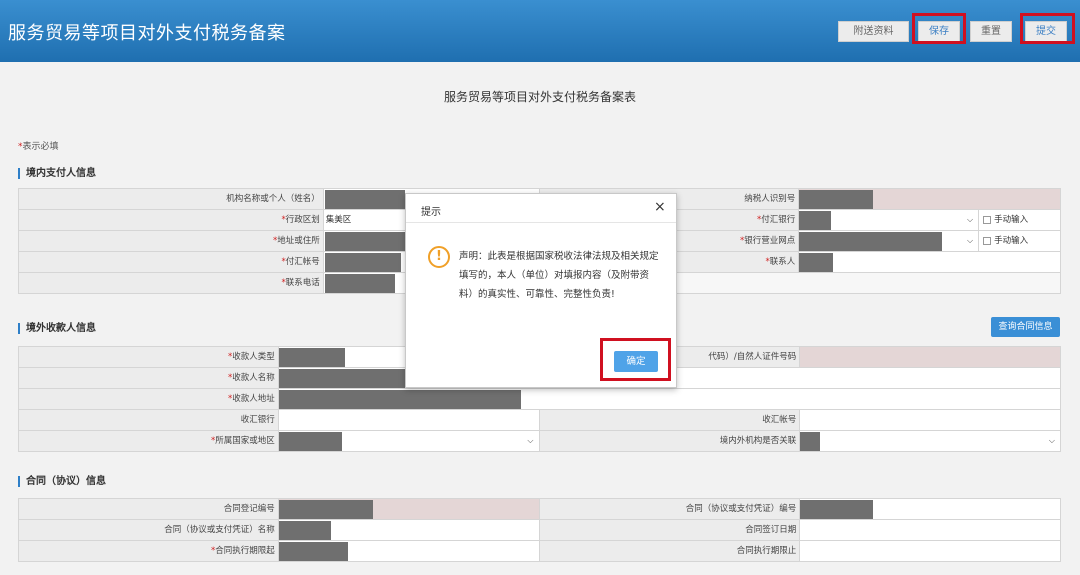 Image resolution: width=1080 pixels, height=575 pixels. What do you see at coordinates (930, 509) in the screenshot?
I see `contract-no-field` at bounding box center [930, 509].